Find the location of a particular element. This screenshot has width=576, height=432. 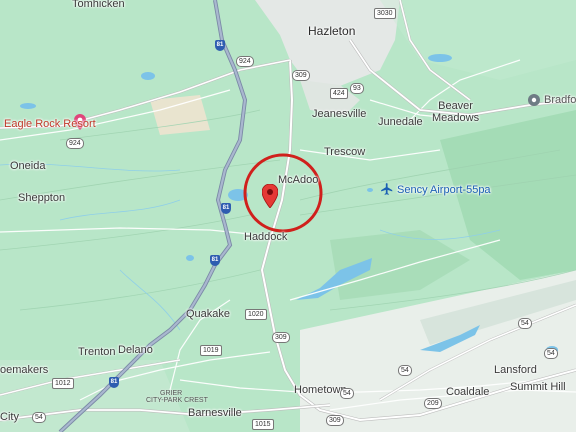

place-jeanesville: Jeanesville is located at coordinates (339, 114).